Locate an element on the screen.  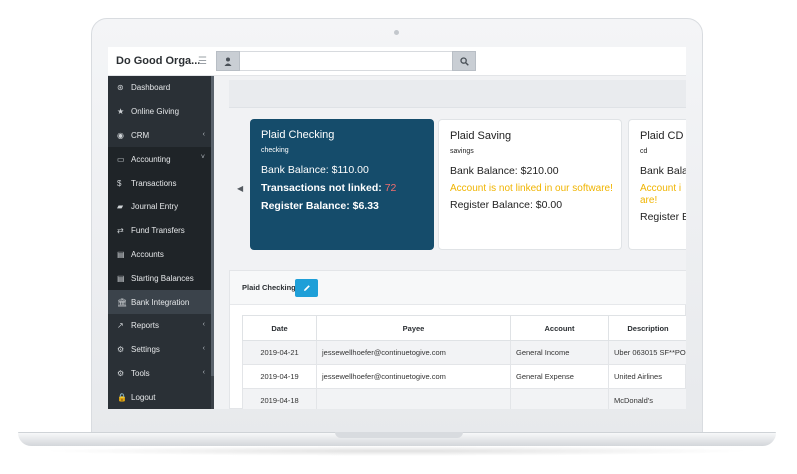
panel-title: Plaid Checking is located at coordinates (269, 287).